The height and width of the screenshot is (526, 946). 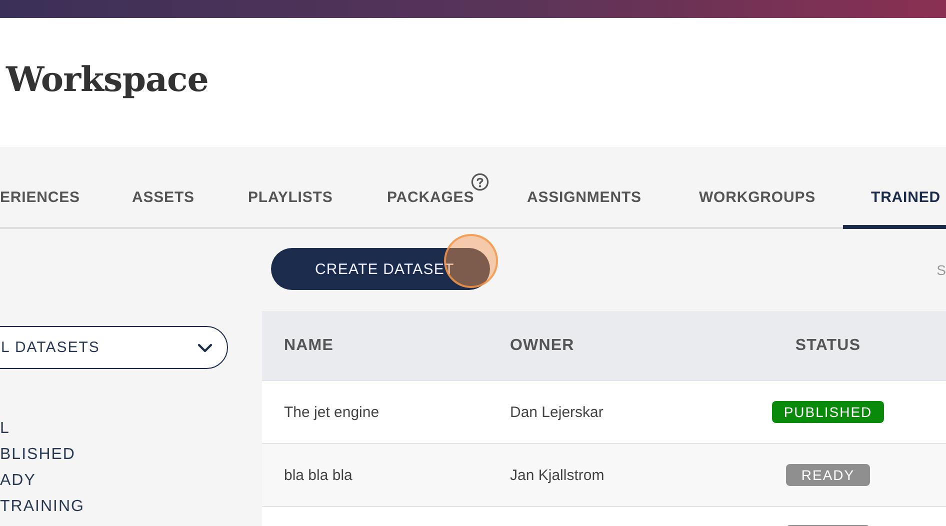 I want to click on column-header: OWNER, so click(x=543, y=345).